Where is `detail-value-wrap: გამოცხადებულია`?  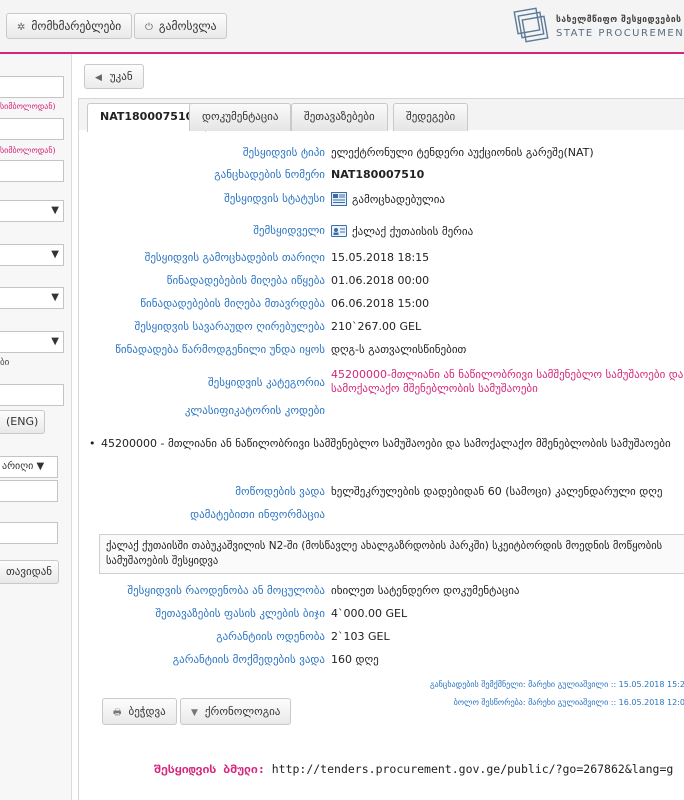 detail-value-wrap: გამოცხადებულია is located at coordinates (388, 199).